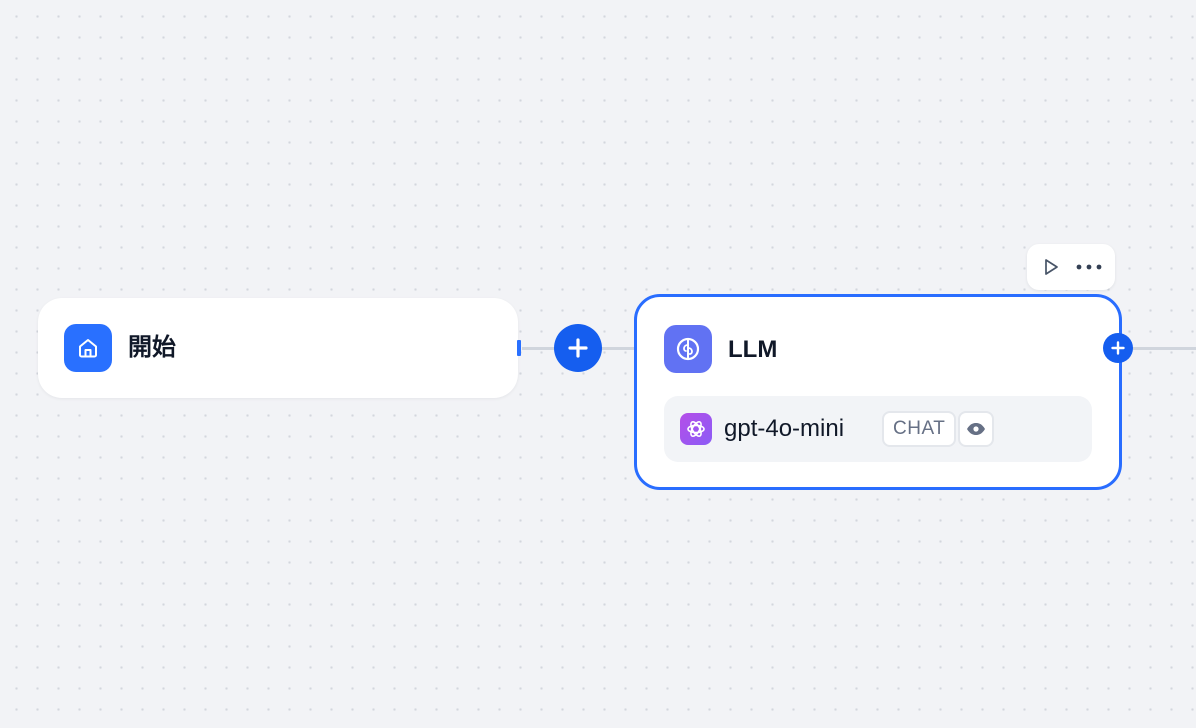 The image size is (1196, 728). I want to click on edge-start-to-add, so click(540, 348).